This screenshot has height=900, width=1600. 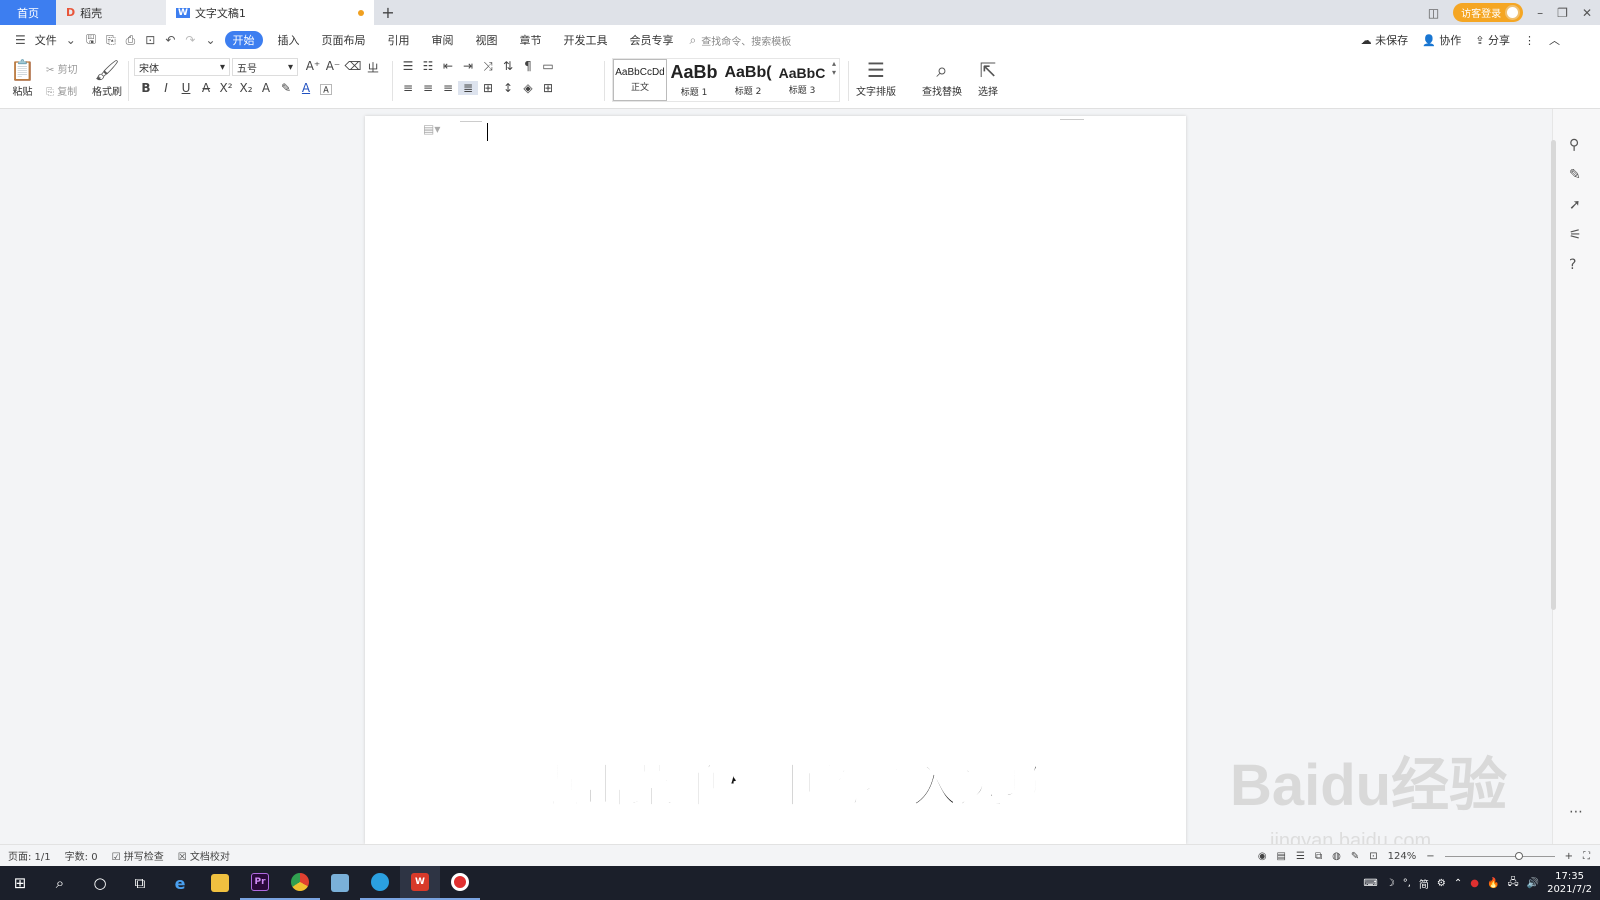 I want to click on ime-settings-icon: ⚙, so click(x=1441, y=883).